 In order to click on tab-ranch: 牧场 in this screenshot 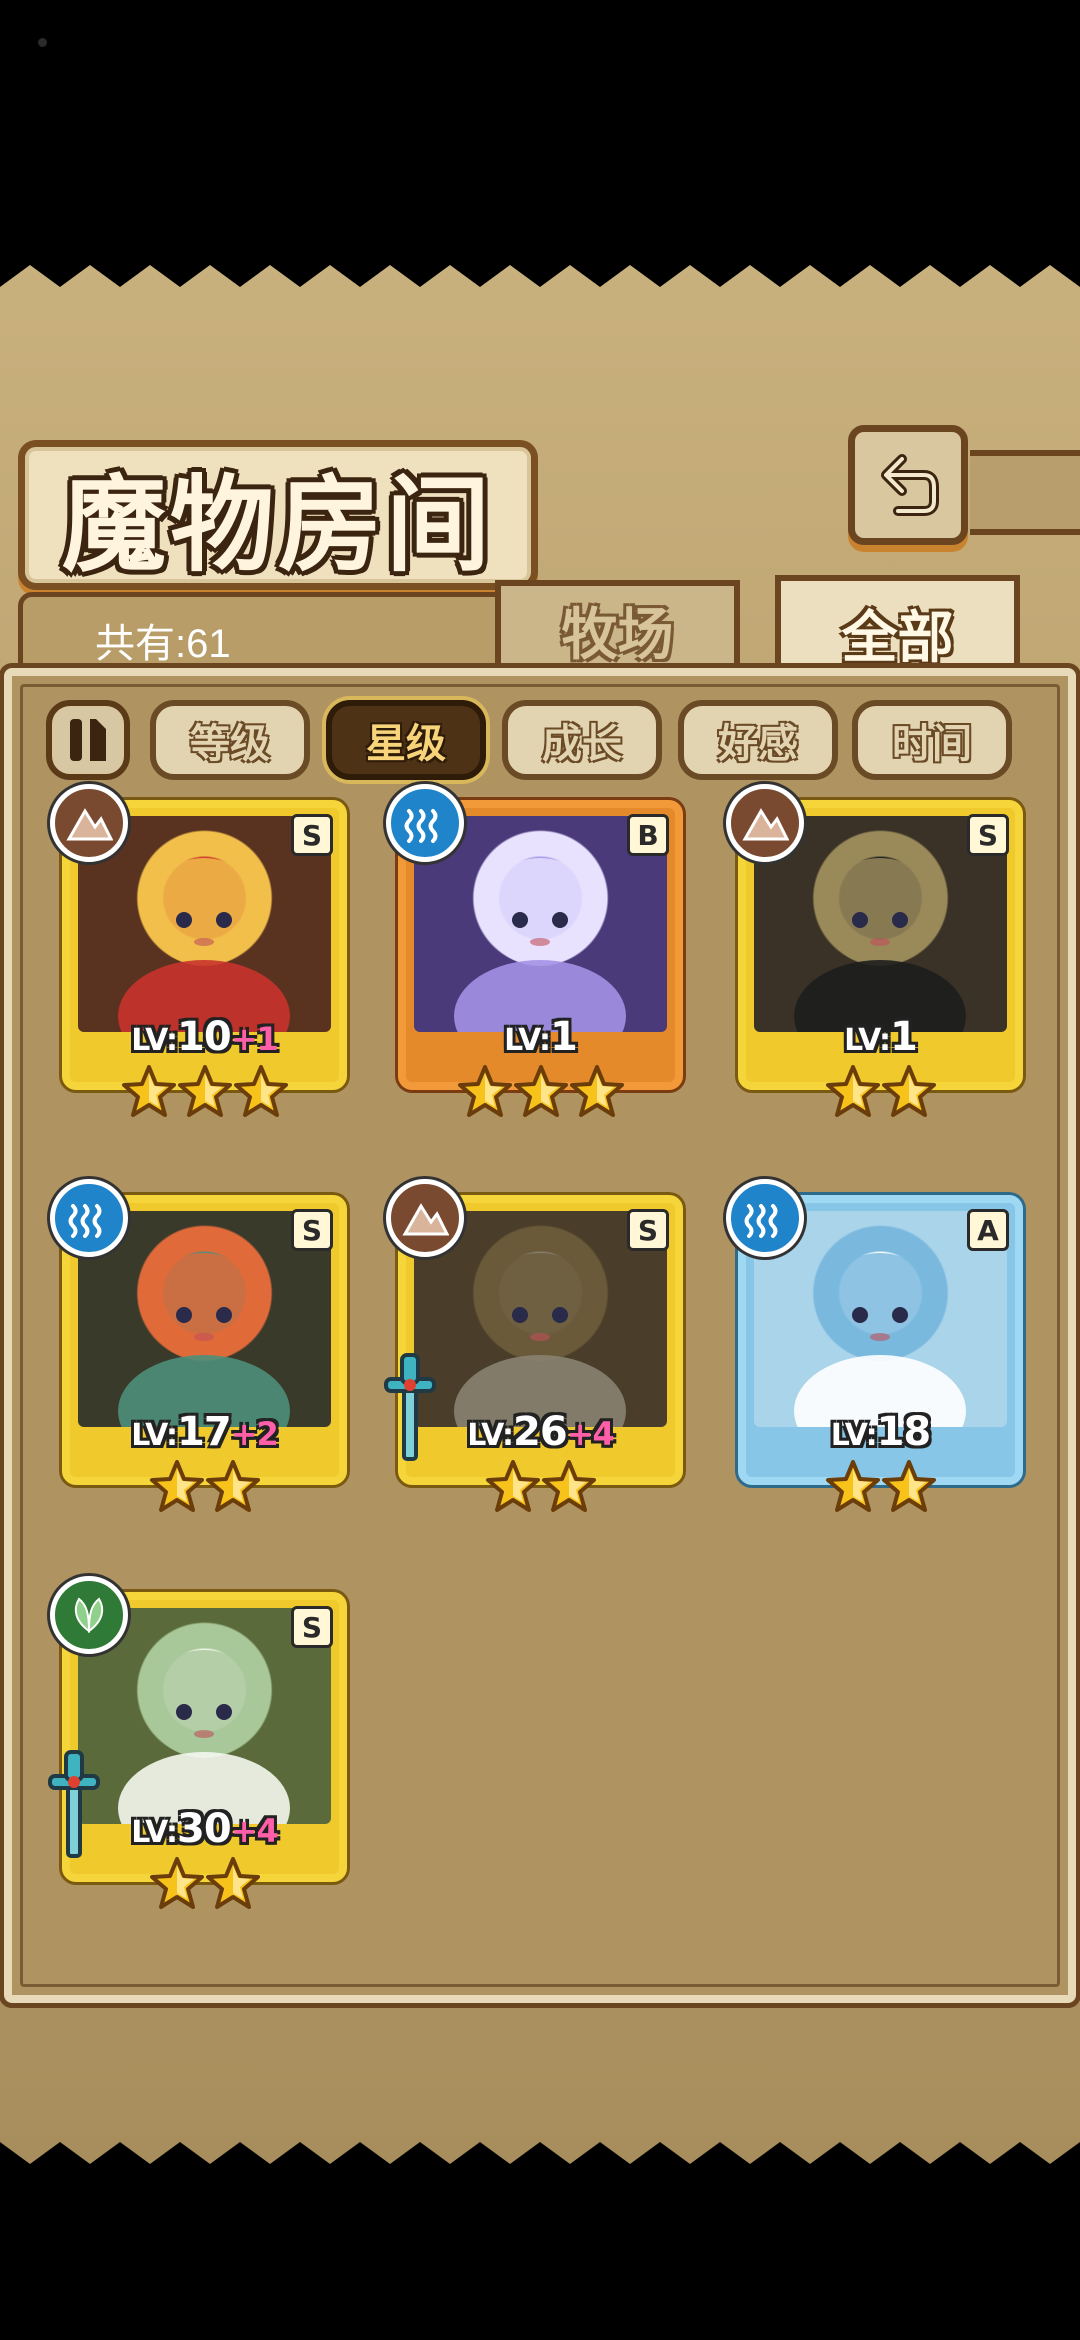, I will do `click(617, 627)`.